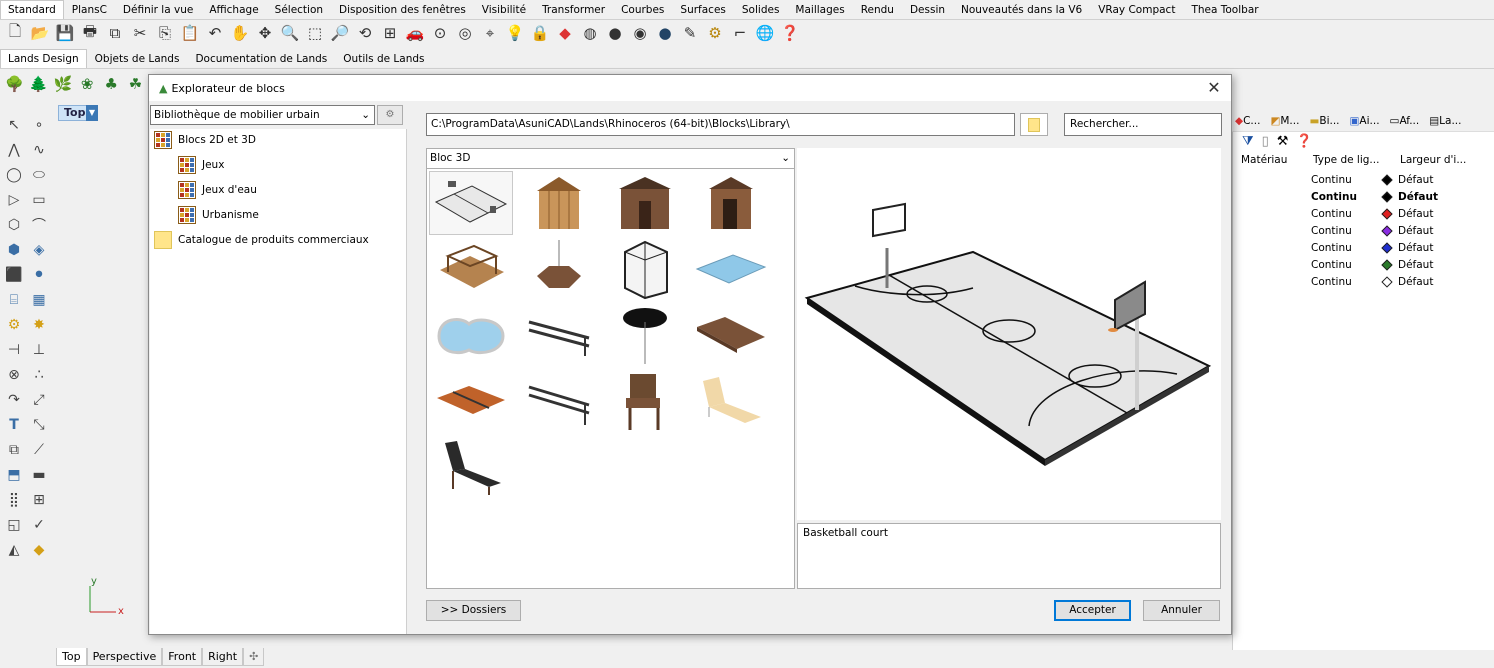 This screenshot has width=1494, height=668. What do you see at coordinates (402, 9) in the screenshot?
I see `tab-disposition: Disposition des fenêtres` at bounding box center [402, 9].